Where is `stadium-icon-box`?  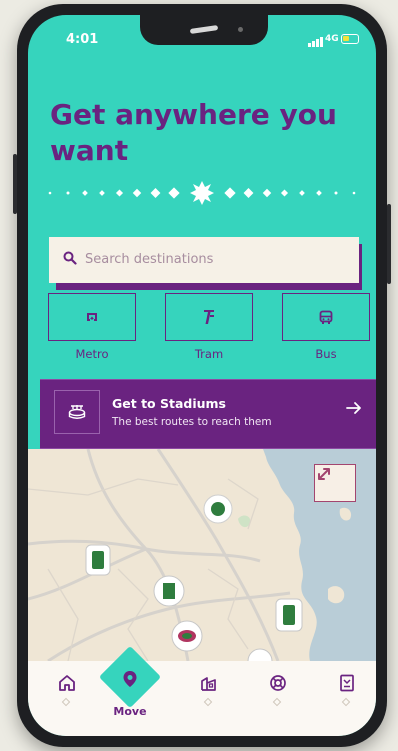 stadium-icon-box is located at coordinates (77, 412).